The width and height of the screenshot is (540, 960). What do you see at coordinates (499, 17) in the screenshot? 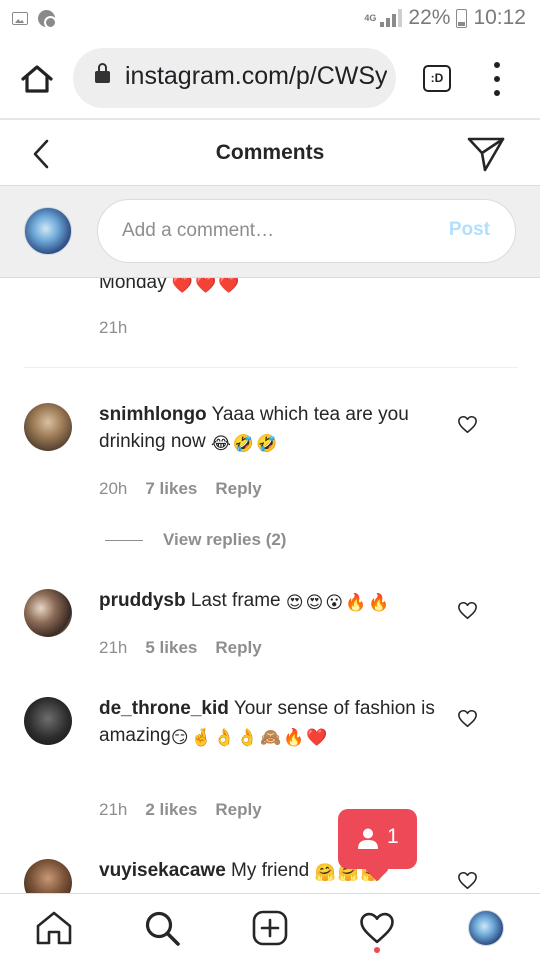
I see `clock: 10:12` at bounding box center [499, 17].